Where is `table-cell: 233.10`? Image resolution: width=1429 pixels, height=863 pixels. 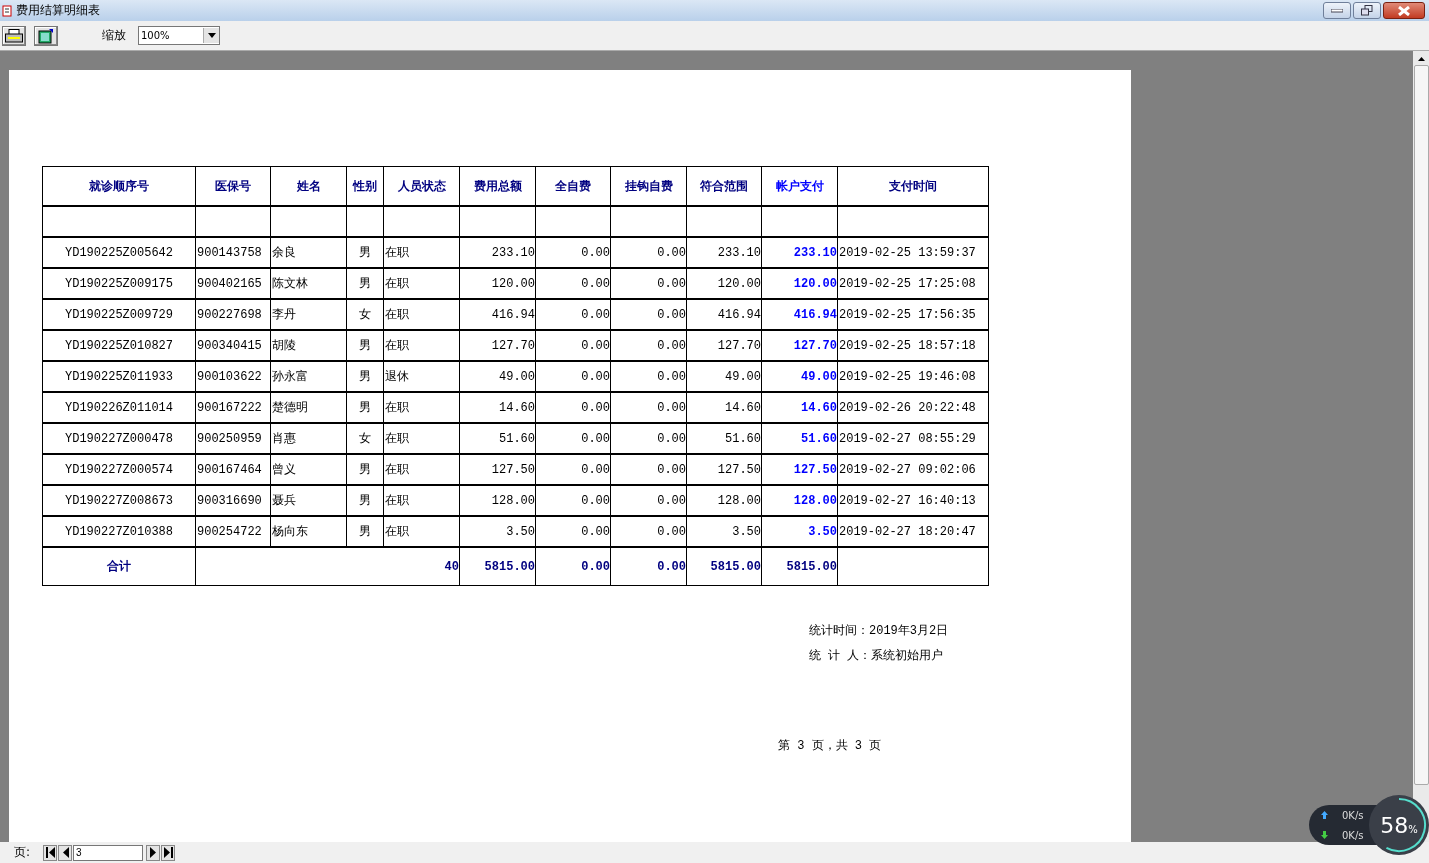 table-cell: 233.10 is located at coordinates (723, 252).